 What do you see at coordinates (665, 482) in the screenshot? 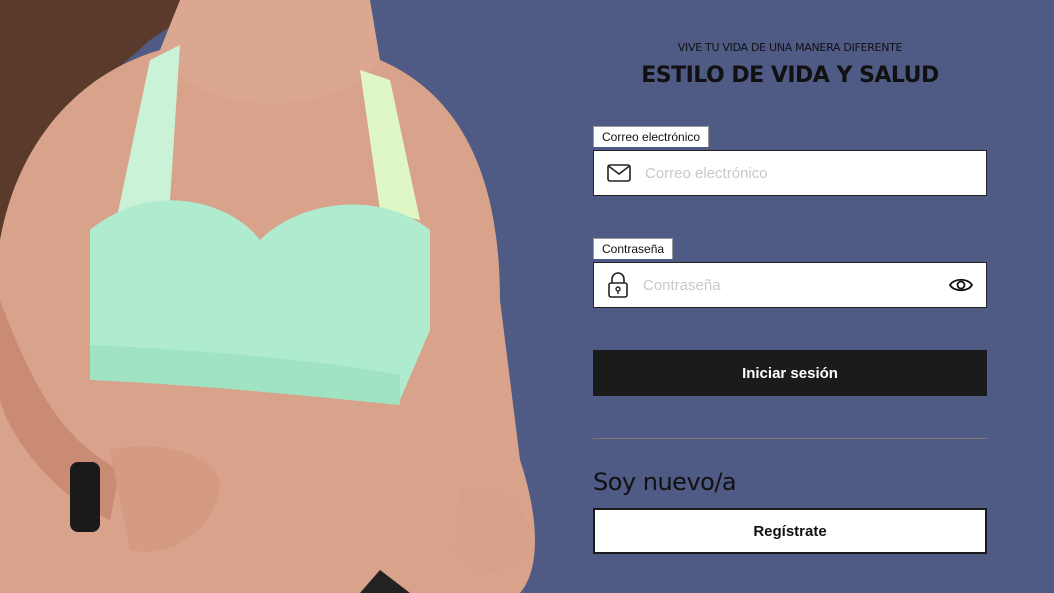
I see `new-user-heading: Soy nuevo/a` at bounding box center [665, 482].